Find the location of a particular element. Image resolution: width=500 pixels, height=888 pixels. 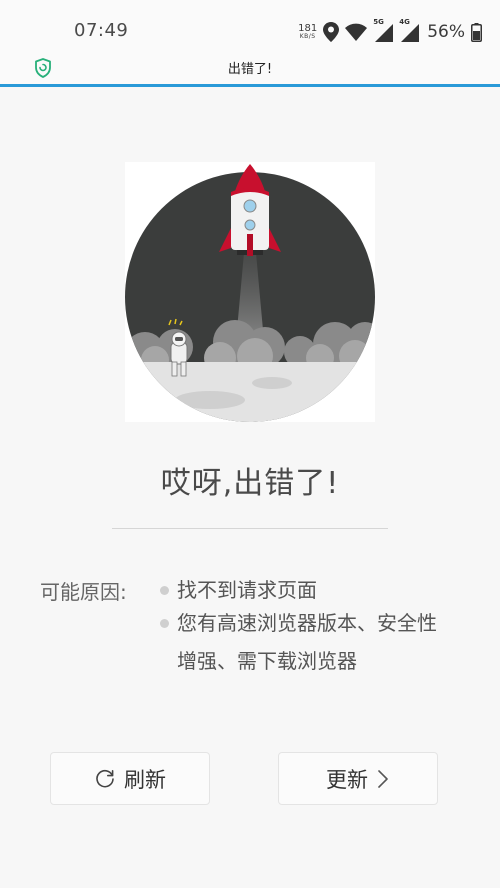

wifi-icon is located at coordinates (356, 32).